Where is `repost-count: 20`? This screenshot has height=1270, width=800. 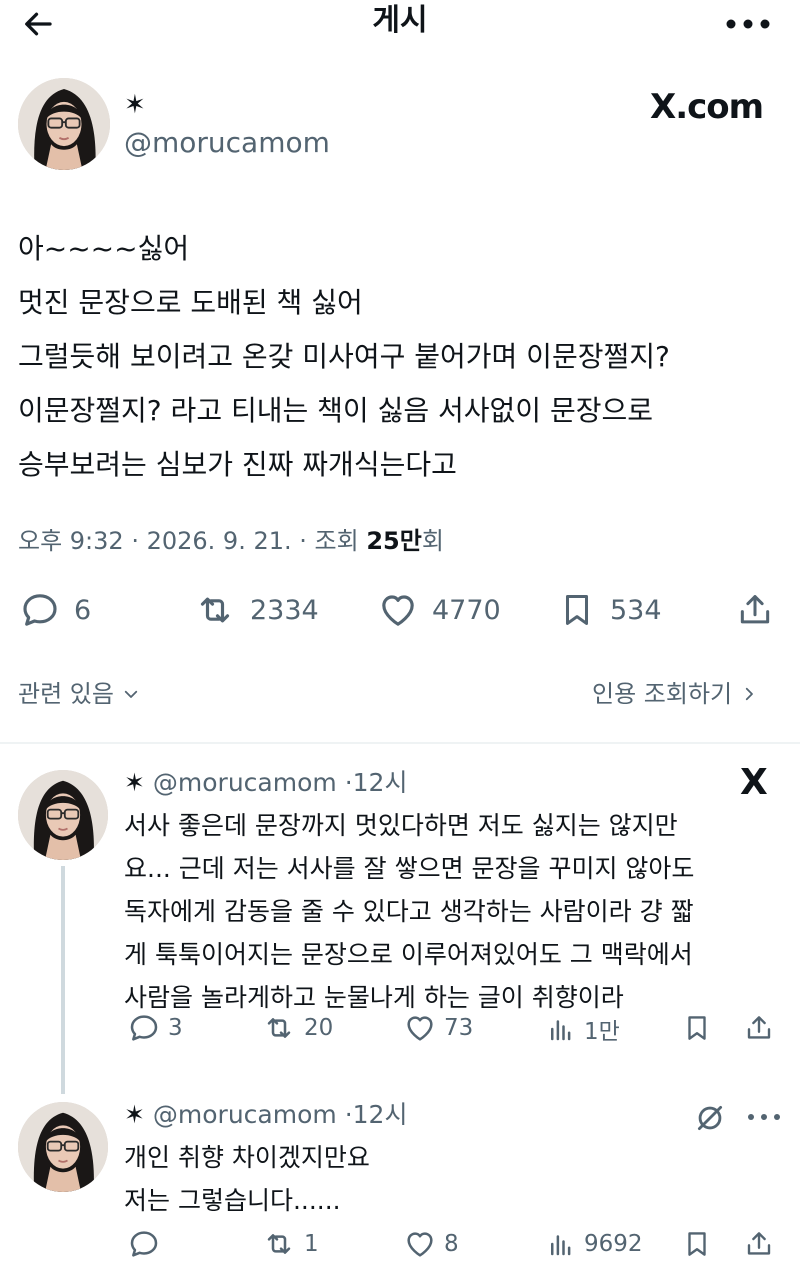 repost-count: 20 is located at coordinates (319, 1028).